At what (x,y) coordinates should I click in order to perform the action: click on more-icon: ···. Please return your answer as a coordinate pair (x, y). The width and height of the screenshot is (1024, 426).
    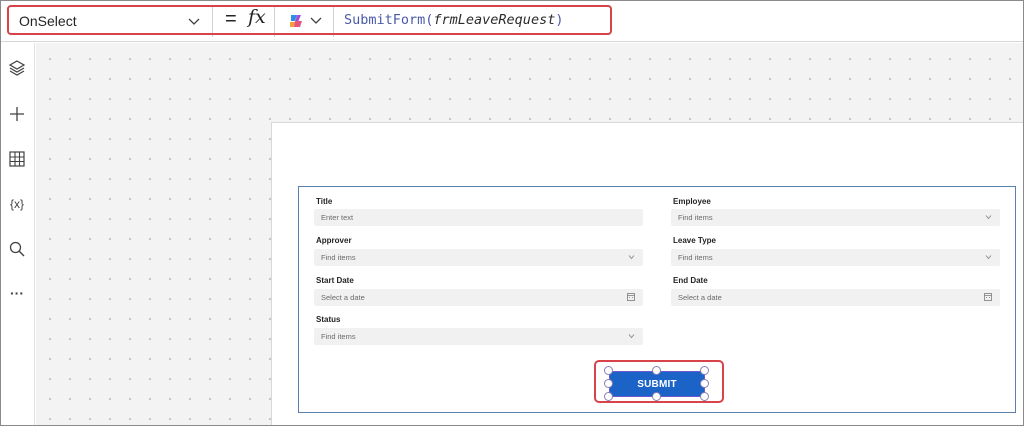
    Looking at the image, I should click on (17, 293).